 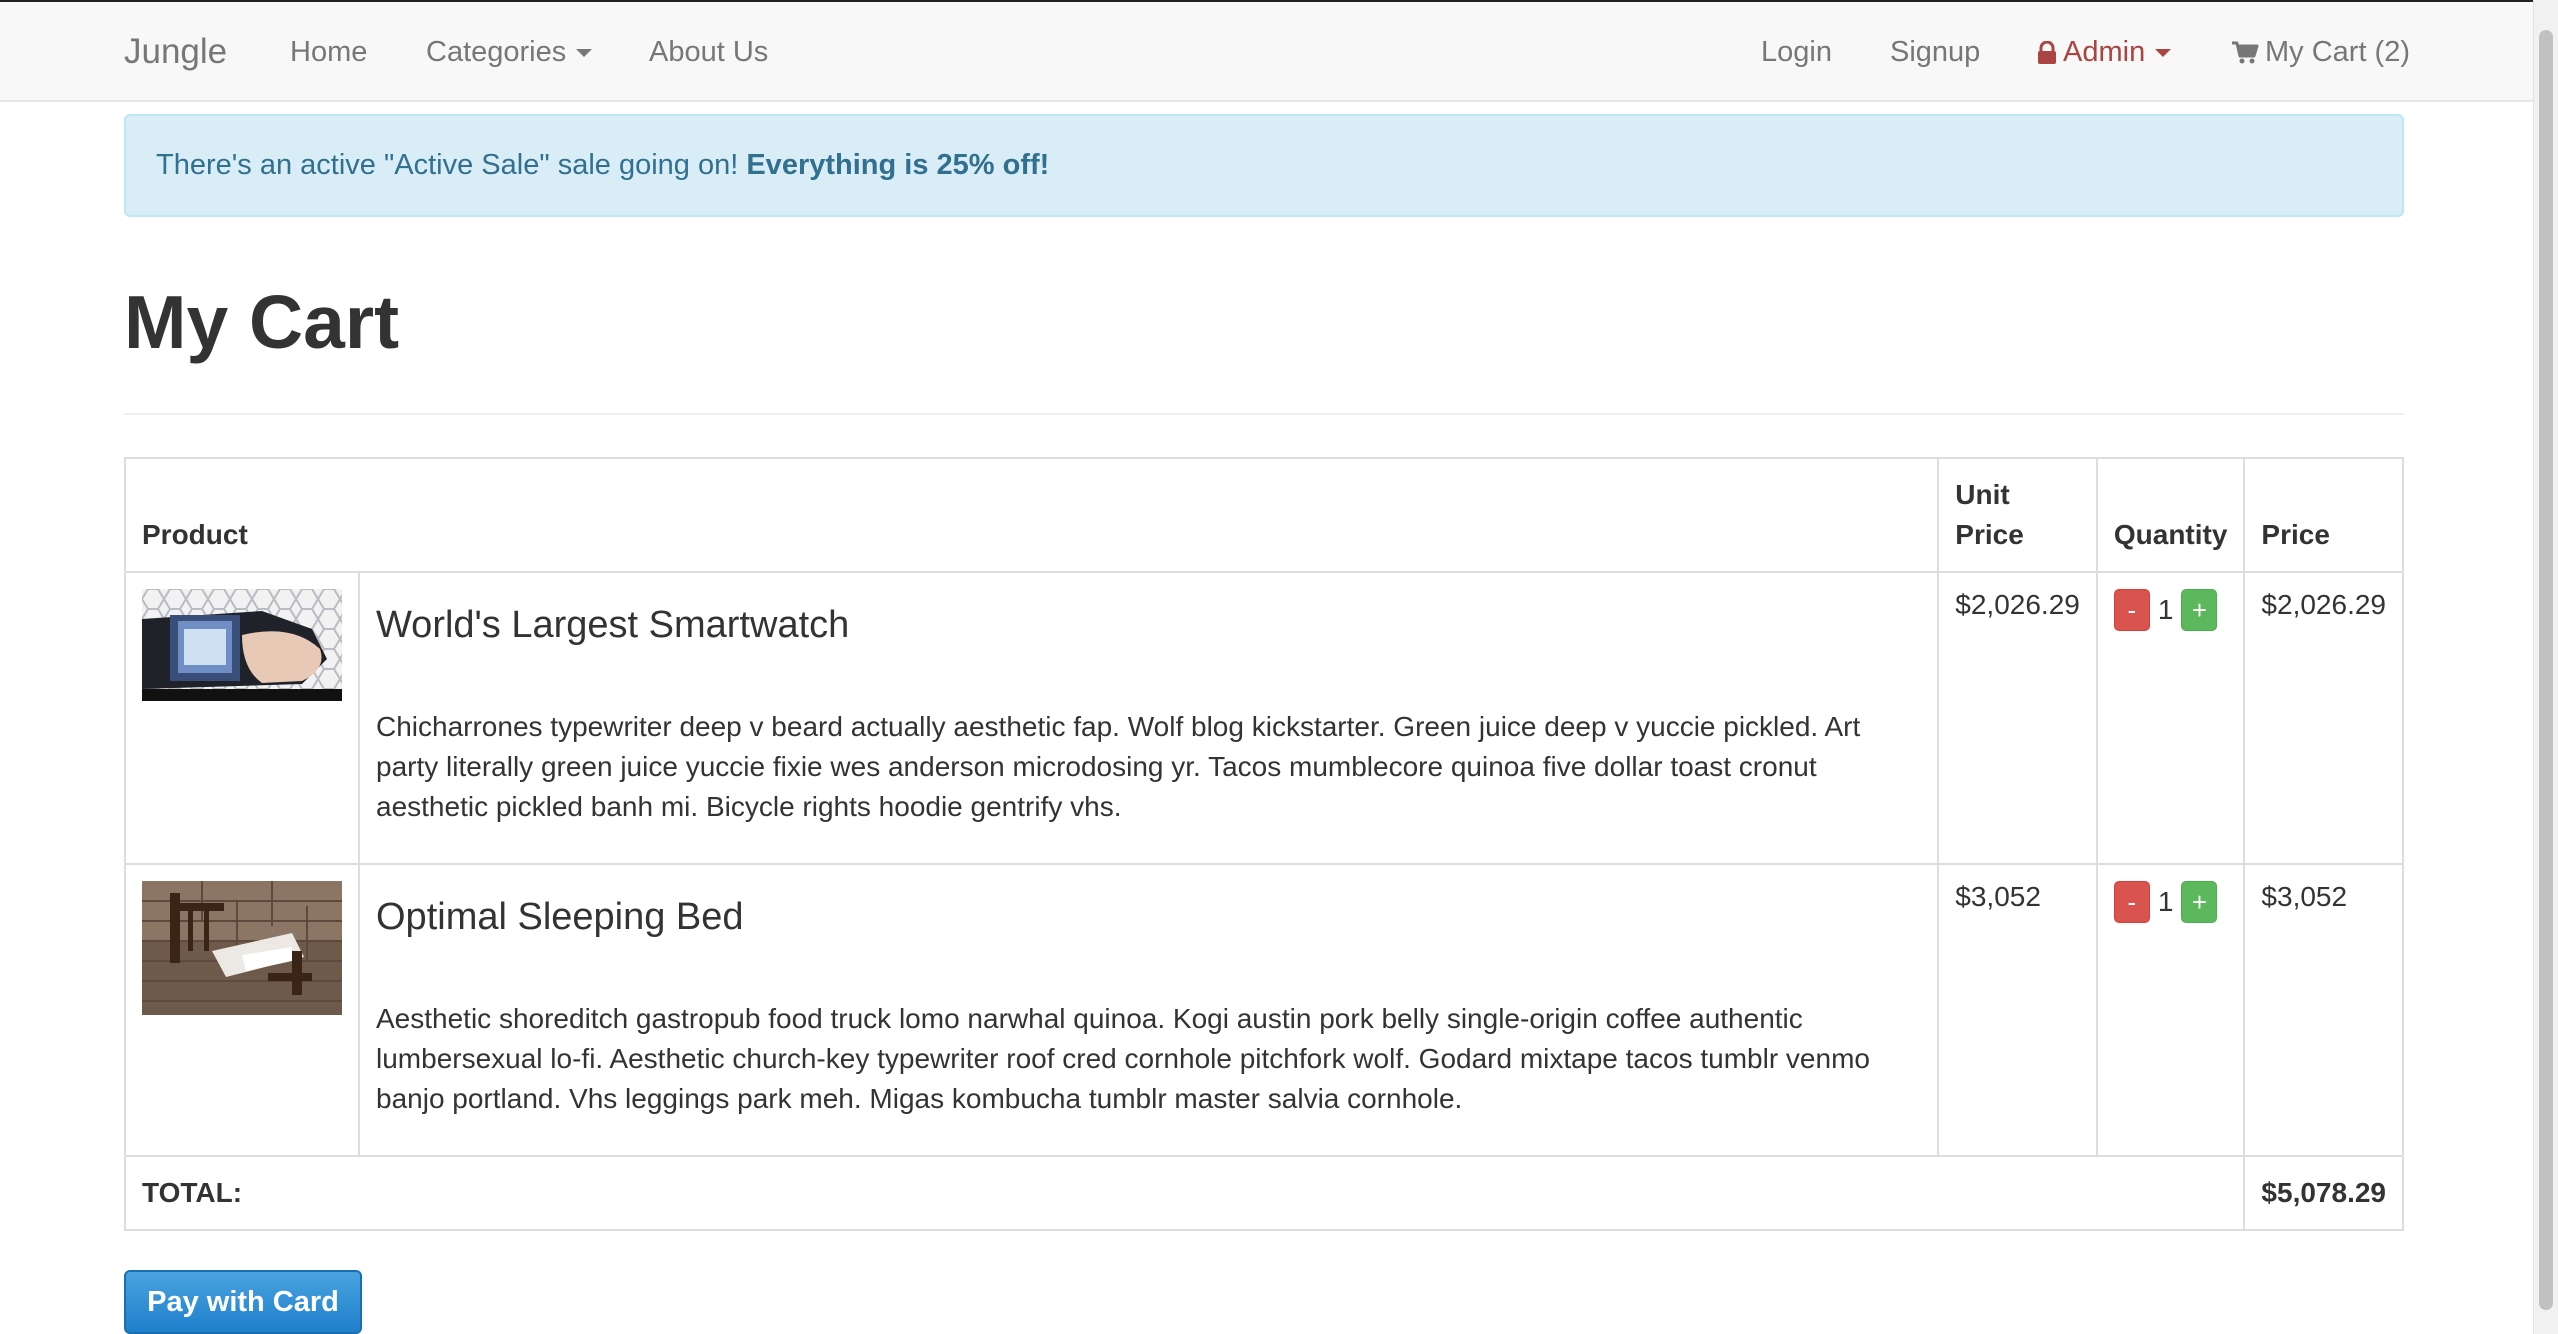 What do you see at coordinates (613, 625) in the screenshot?
I see `product-name: World's Largest Smartwatch` at bounding box center [613, 625].